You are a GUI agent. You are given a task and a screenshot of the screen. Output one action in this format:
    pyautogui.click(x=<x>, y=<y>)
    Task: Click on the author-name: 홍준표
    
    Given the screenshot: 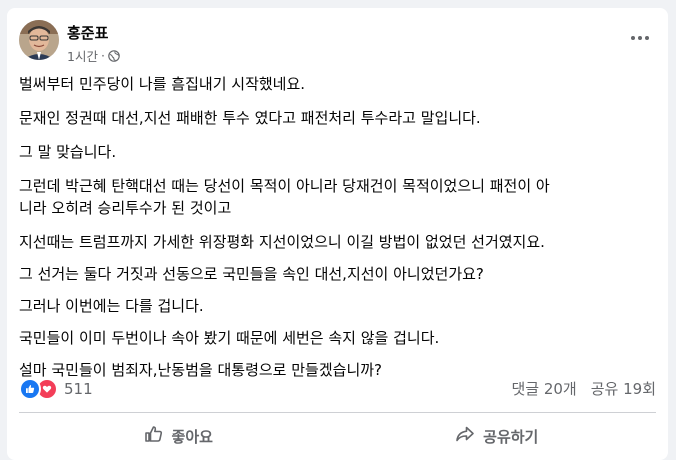 What is the action you would take?
    pyautogui.click(x=87, y=32)
    